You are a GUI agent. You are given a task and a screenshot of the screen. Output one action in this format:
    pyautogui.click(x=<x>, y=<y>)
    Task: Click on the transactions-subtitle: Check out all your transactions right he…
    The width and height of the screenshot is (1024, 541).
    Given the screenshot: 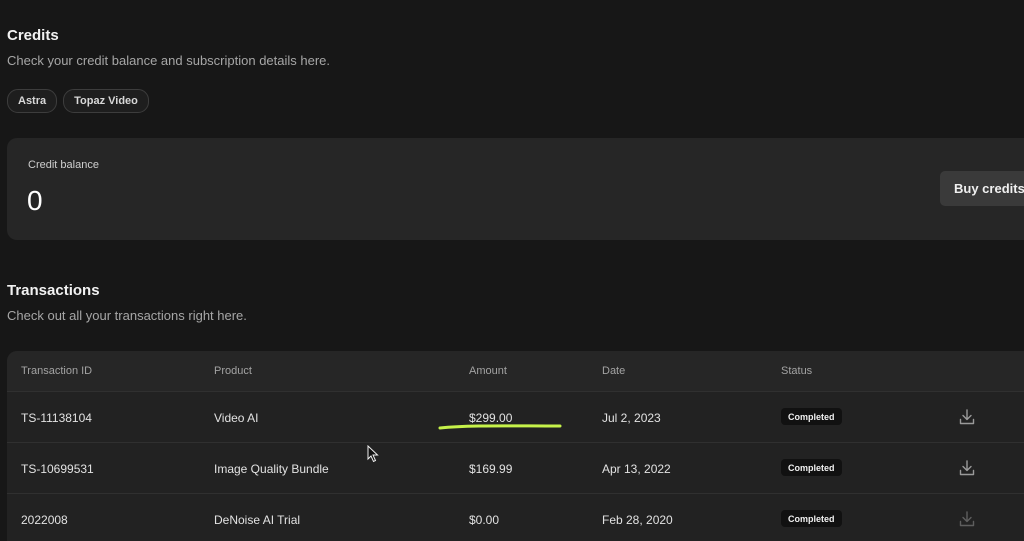 What is the action you would take?
    pyautogui.click(x=127, y=315)
    